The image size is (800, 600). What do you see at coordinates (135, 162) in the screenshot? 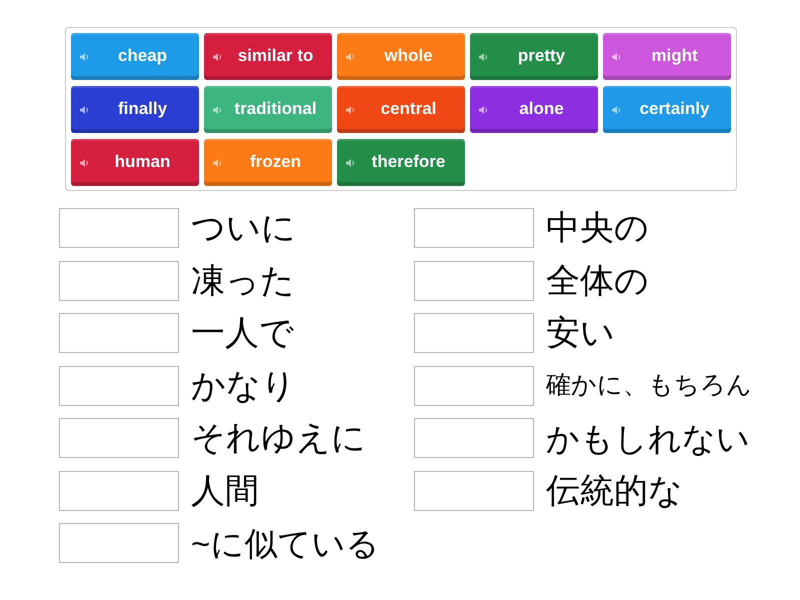
I see `word-tile: human` at bounding box center [135, 162].